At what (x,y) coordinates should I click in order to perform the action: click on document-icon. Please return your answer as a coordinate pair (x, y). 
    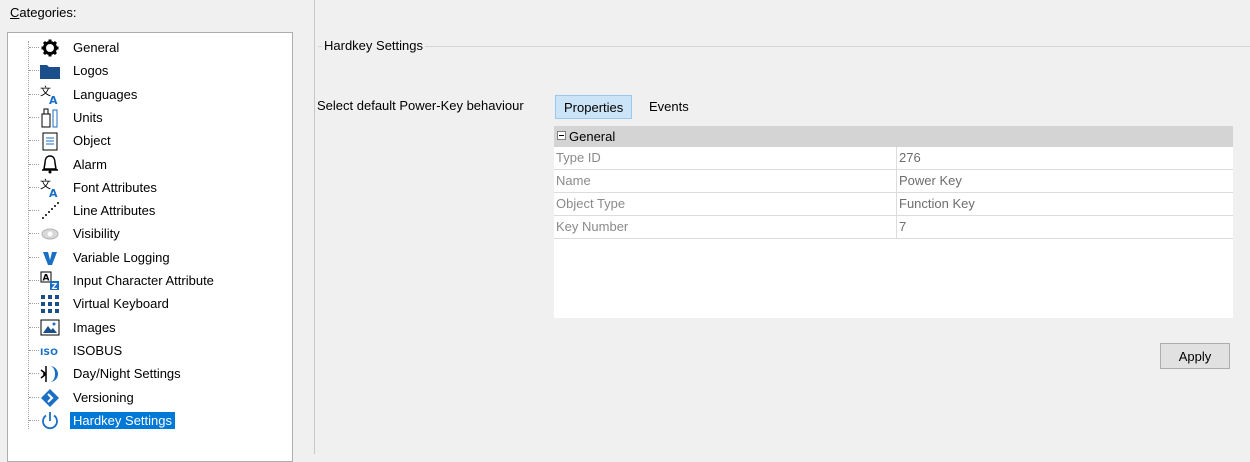
    Looking at the image, I should click on (50, 141).